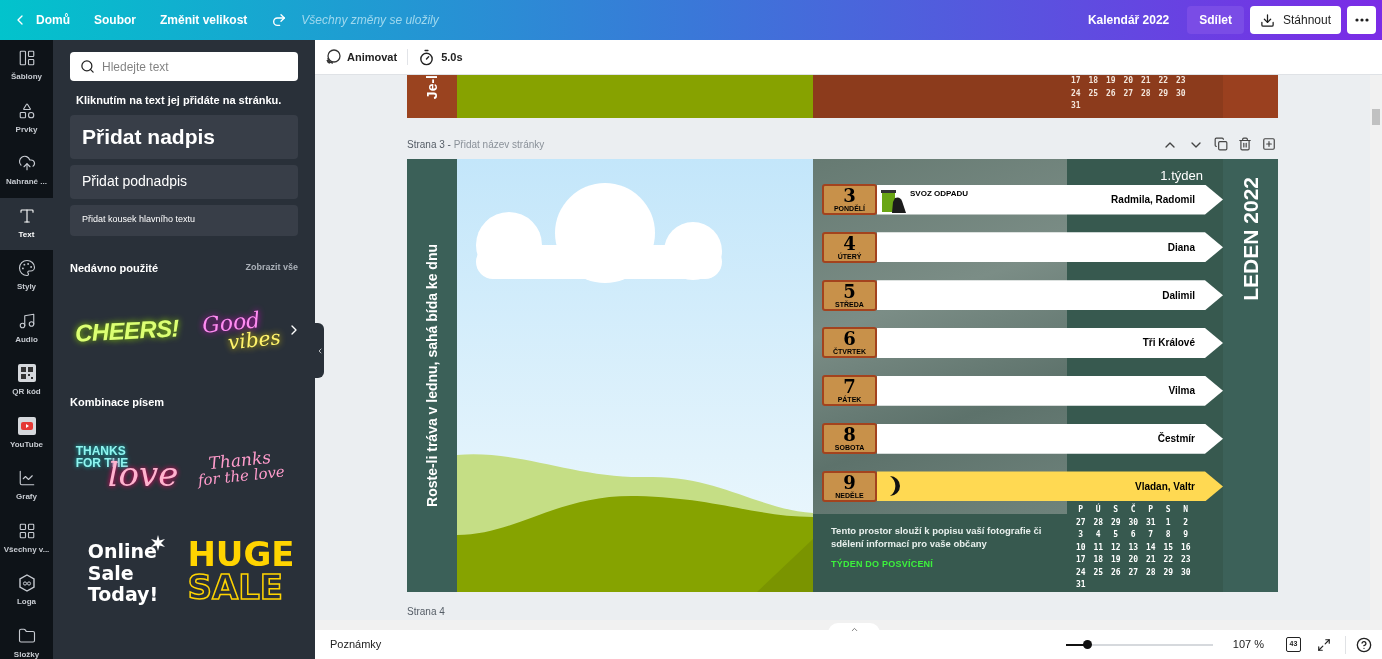  What do you see at coordinates (319, 350) in the screenshot?
I see `panel-collapse-handle` at bounding box center [319, 350].